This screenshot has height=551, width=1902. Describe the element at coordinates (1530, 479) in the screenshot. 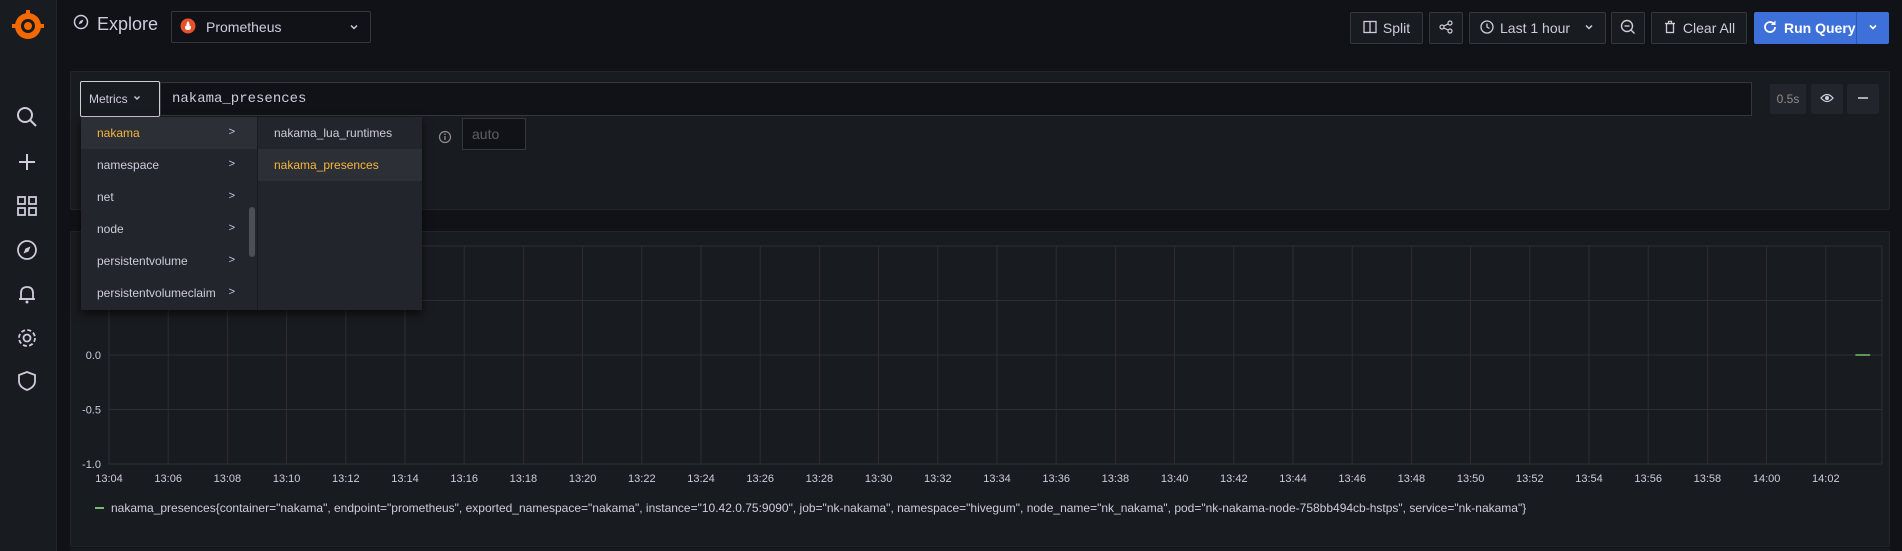

I see `x-tick-label: 13:52` at that location.